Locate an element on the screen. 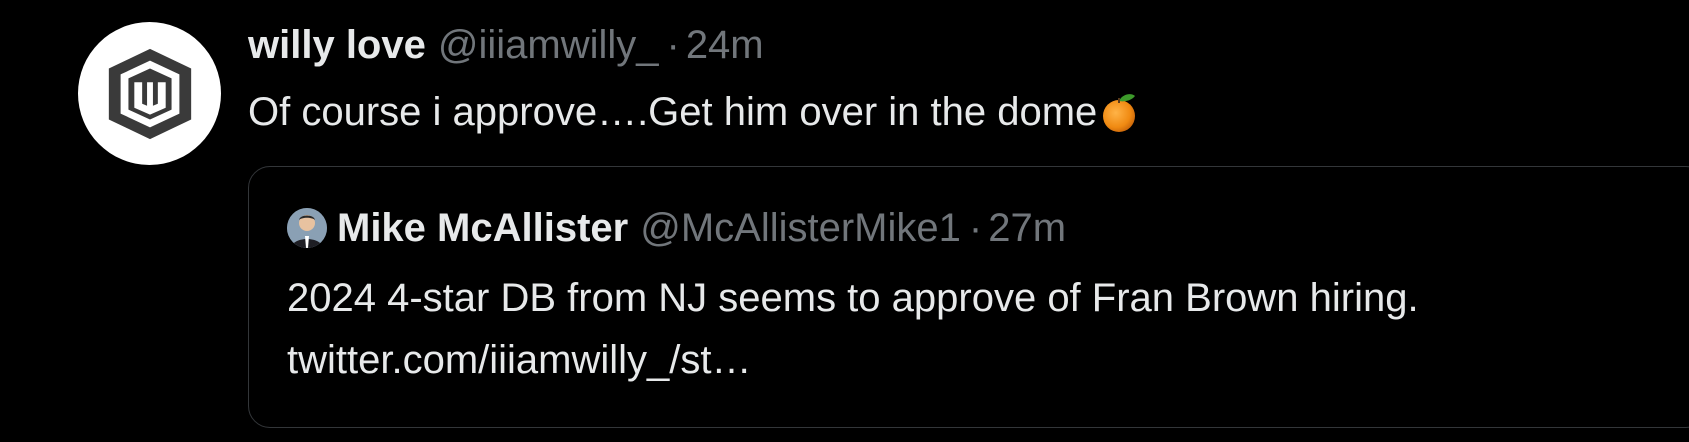  tweet-timestamp: 24m is located at coordinates (725, 45).